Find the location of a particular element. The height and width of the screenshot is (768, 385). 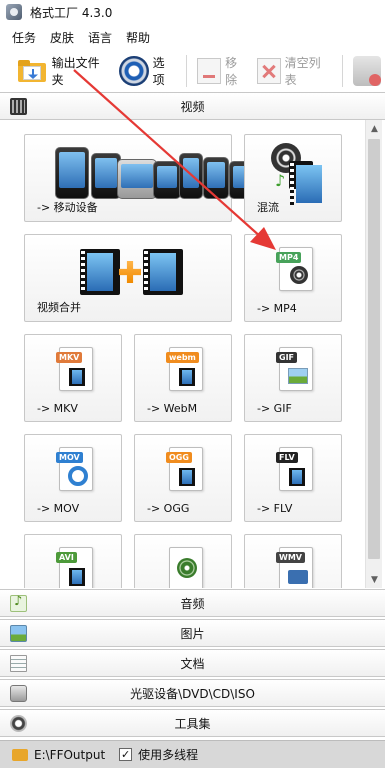

menu-item-tasks: 任务 is located at coordinates (24, 37).